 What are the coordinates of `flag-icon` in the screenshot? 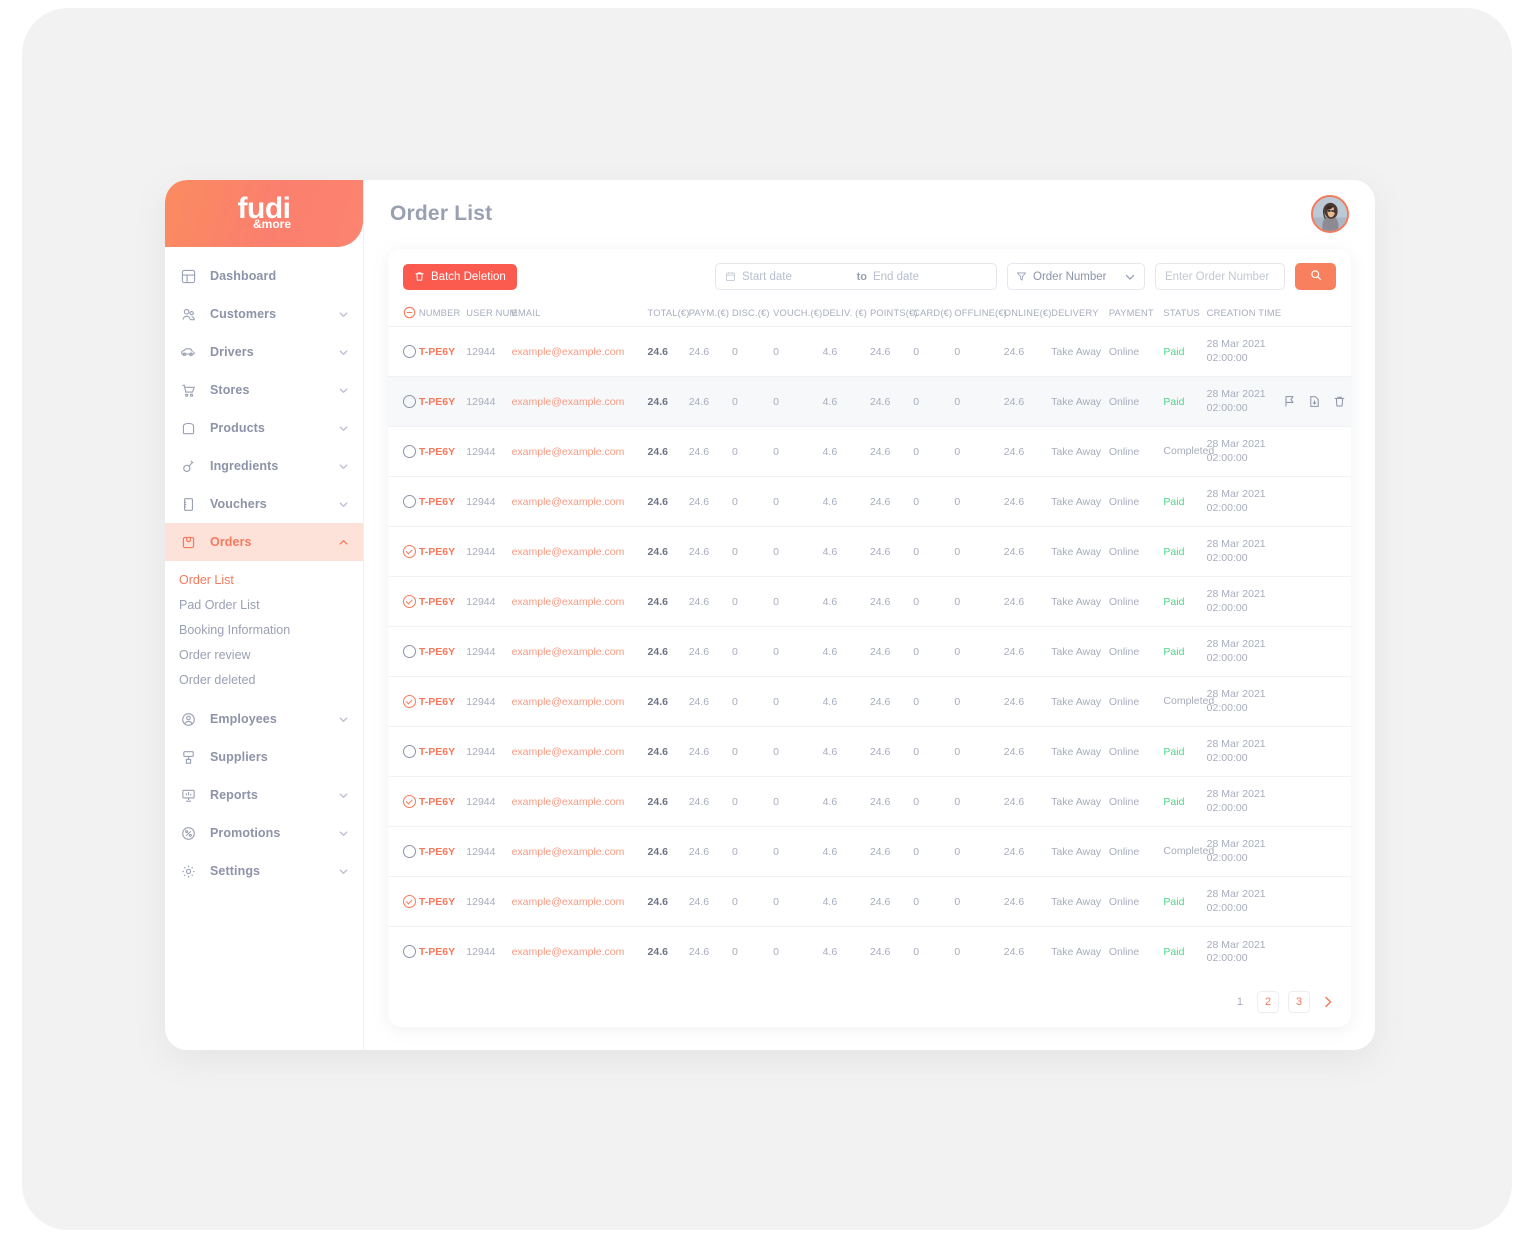 It's located at (1289, 401).